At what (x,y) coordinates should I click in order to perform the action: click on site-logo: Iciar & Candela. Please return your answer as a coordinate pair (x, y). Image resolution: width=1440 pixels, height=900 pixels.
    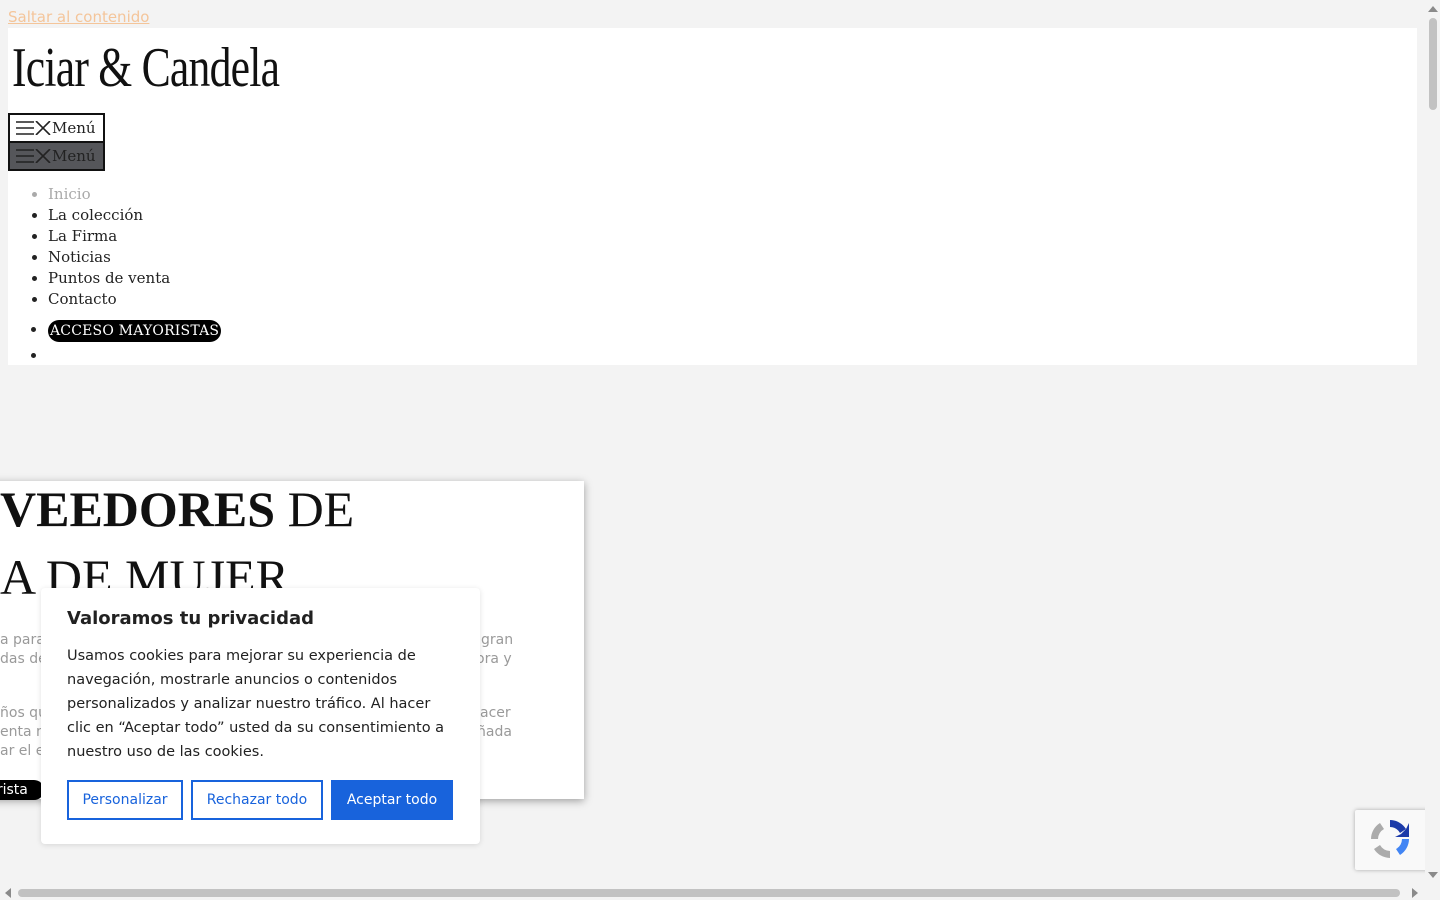
    Looking at the image, I should click on (146, 68).